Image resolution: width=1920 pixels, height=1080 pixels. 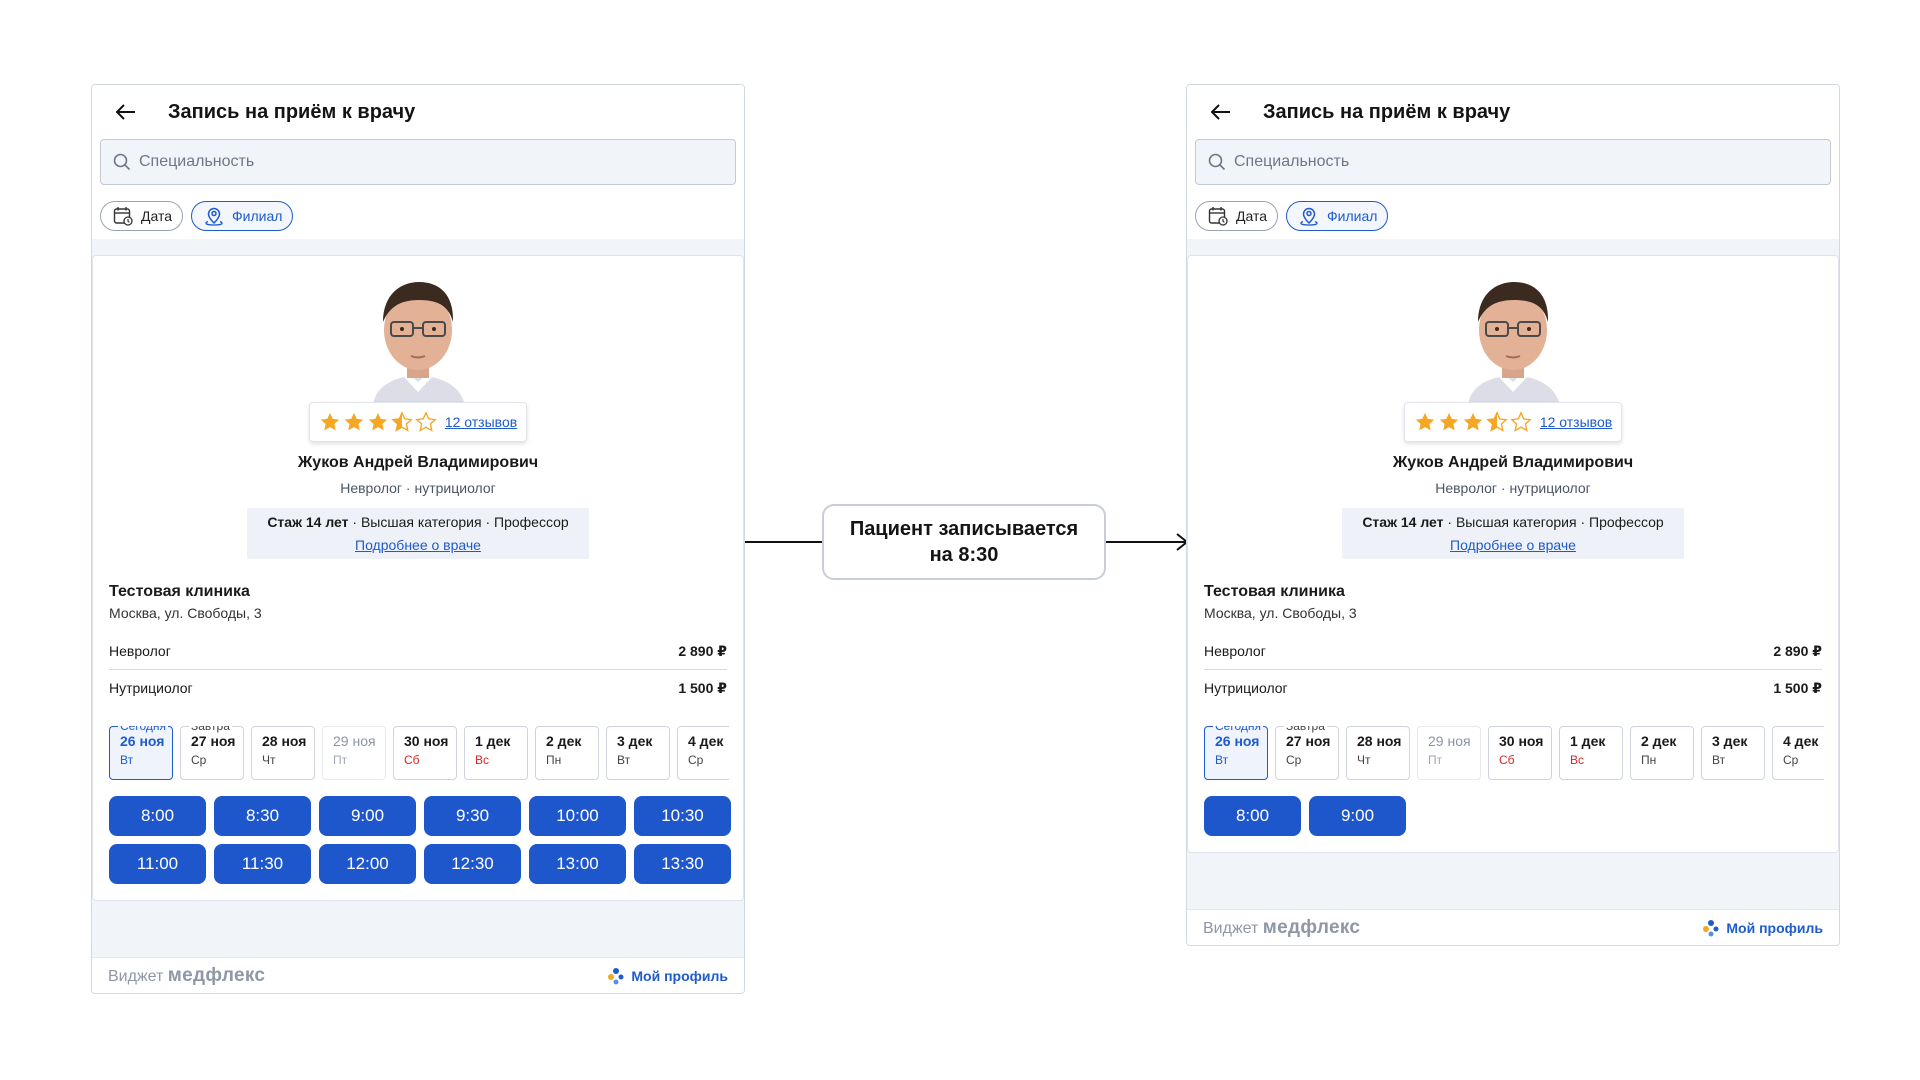 What do you see at coordinates (1513, 927) in the screenshot?
I see `widget-footer: Виджет медфлекс Мой профиль` at bounding box center [1513, 927].